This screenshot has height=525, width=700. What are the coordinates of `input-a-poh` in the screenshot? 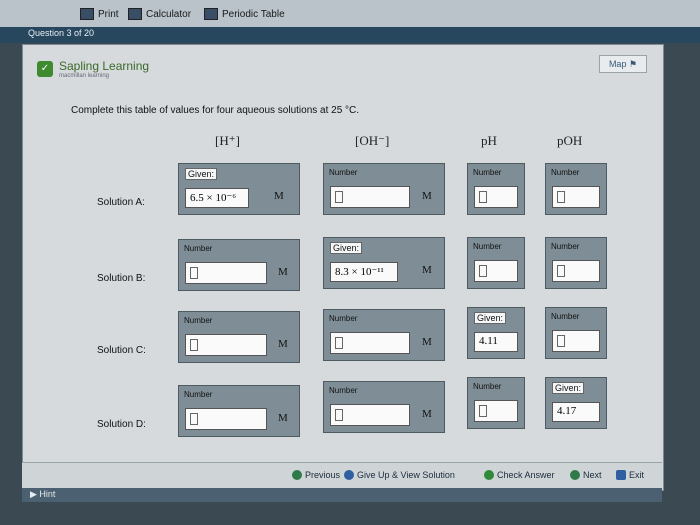 It's located at (576, 197).